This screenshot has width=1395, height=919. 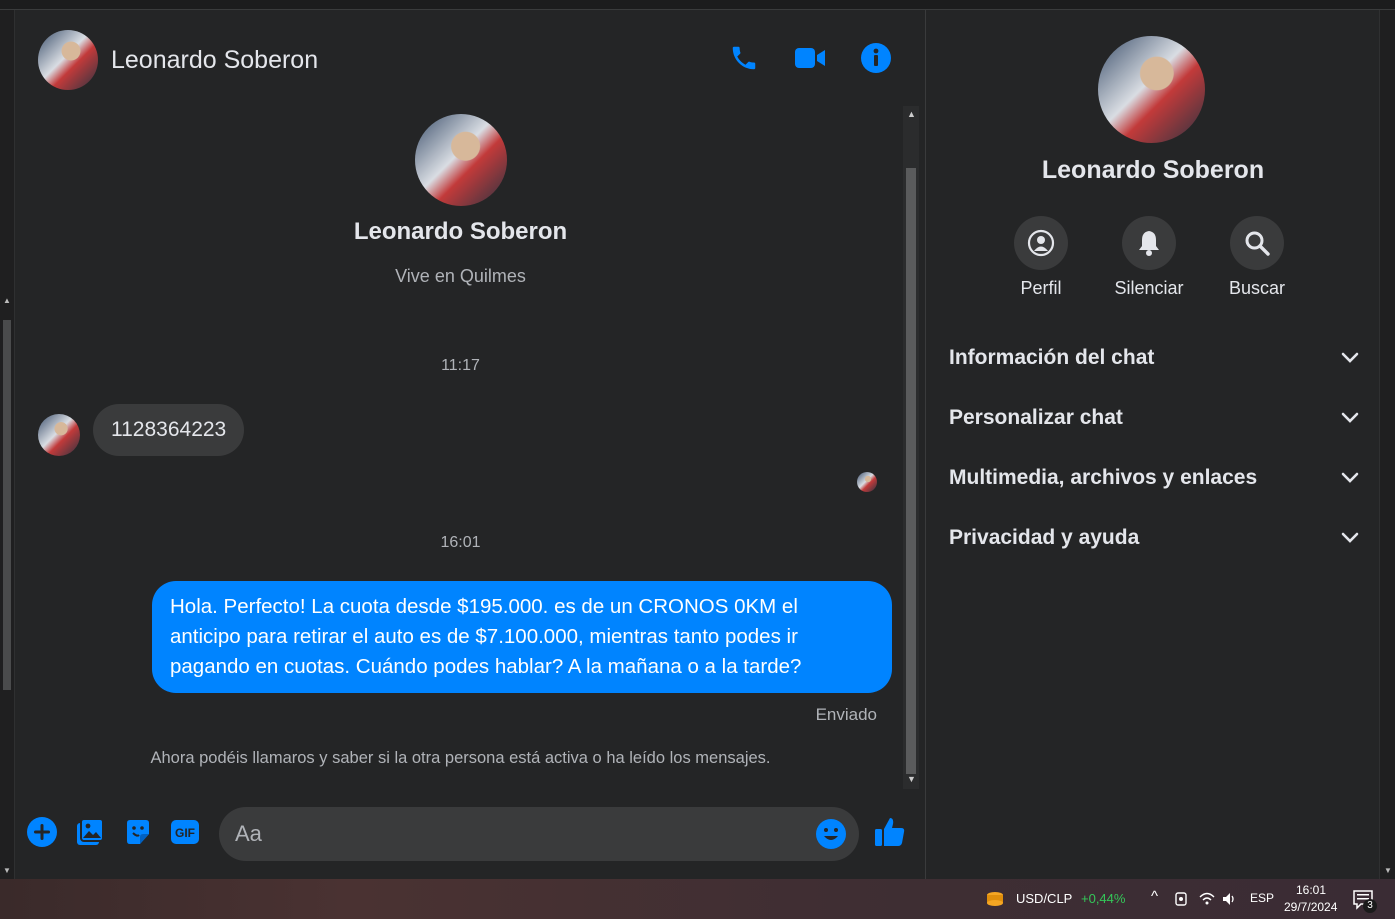 What do you see at coordinates (460, 365) in the screenshot?
I see `timestamp: 11:17` at bounding box center [460, 365].